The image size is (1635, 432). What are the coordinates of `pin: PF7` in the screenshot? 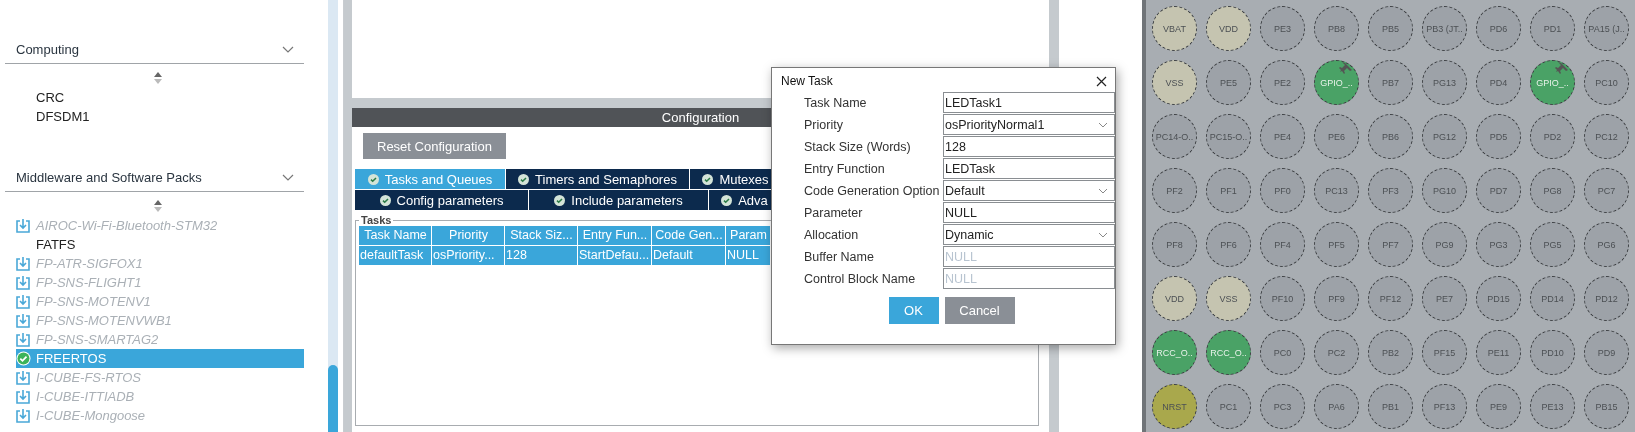 It's located at (1390, 244).